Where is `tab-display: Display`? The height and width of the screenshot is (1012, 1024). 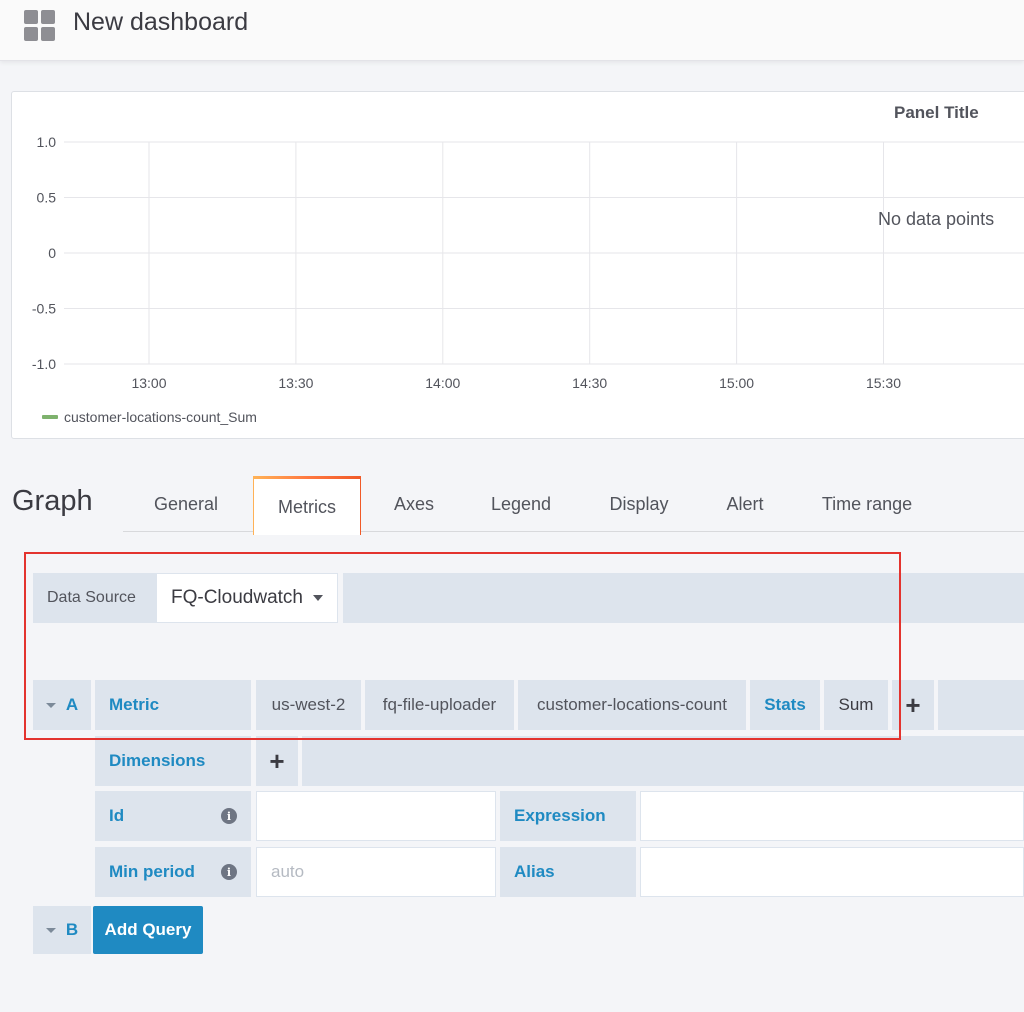
tab-display: Display is located at coordinates (639, 504).